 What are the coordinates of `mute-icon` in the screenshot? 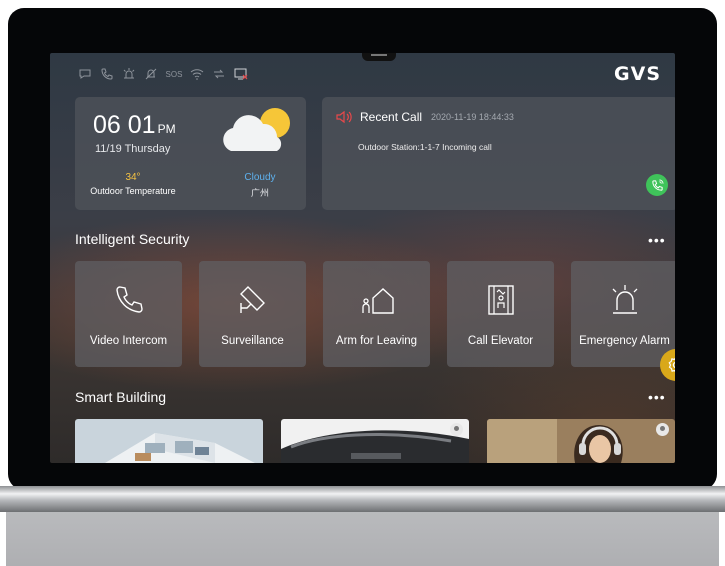 It's located at (151, 74).